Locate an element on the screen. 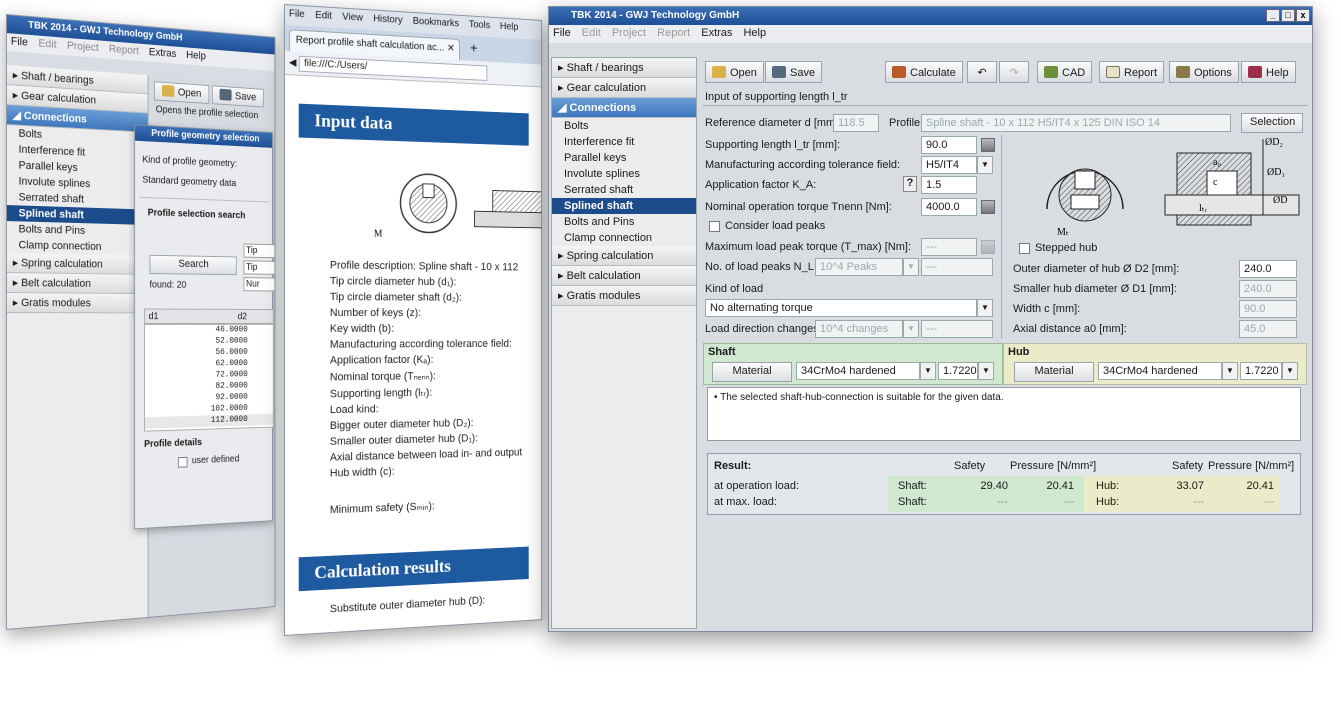  maximize-button: □ is located at coordinates (1288, 15).